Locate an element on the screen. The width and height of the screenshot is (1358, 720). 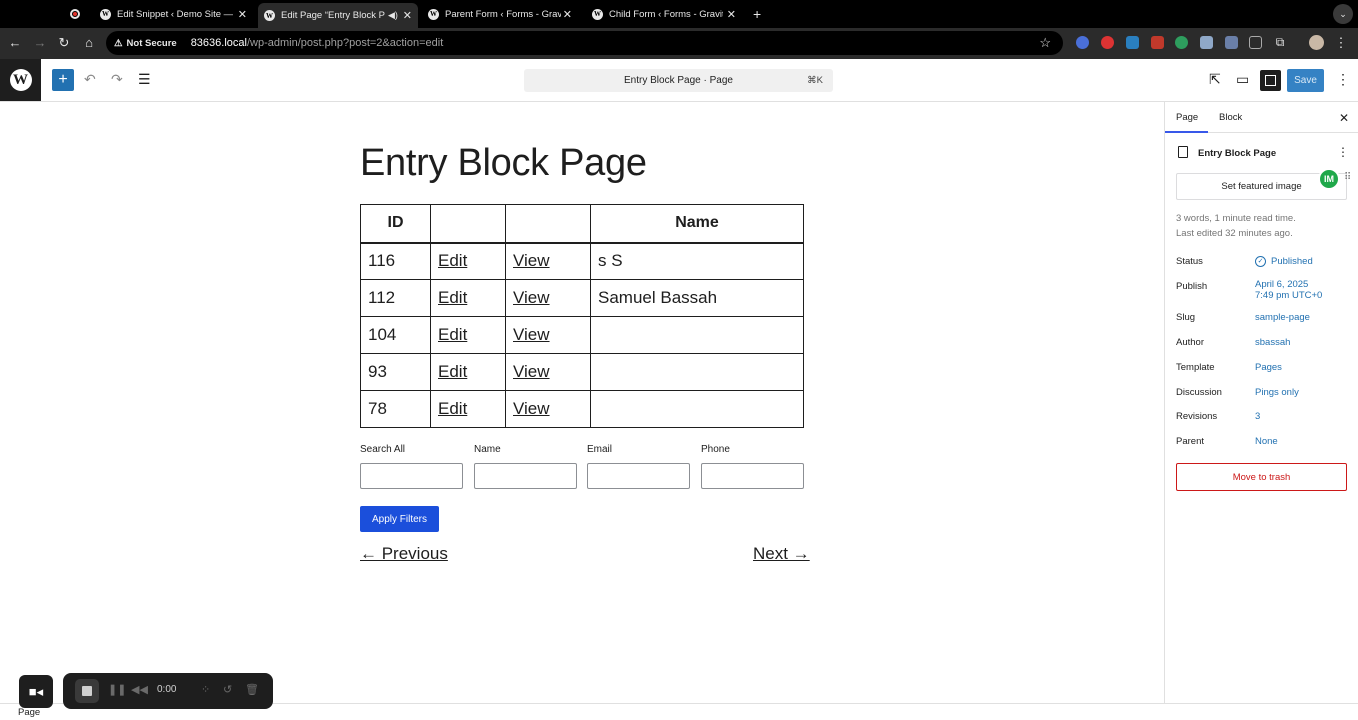
breadcrumb: Page is located at coordinates (29, 712).